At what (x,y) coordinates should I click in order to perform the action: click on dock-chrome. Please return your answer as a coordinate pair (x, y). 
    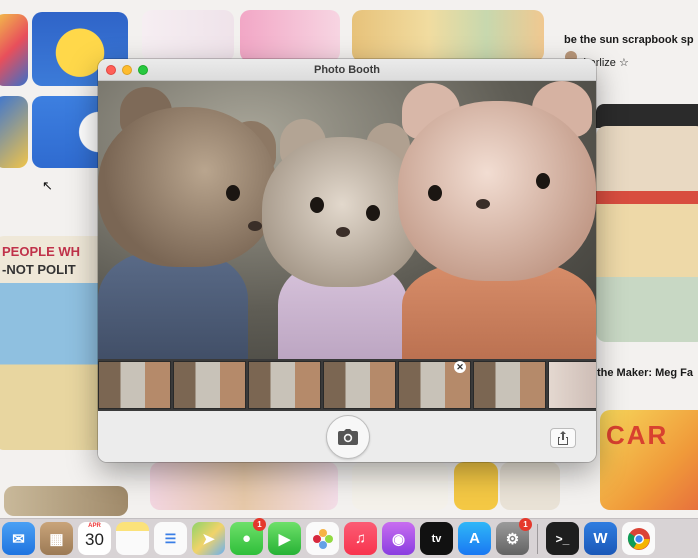
    Looking at the image, I should click on (638, 538).